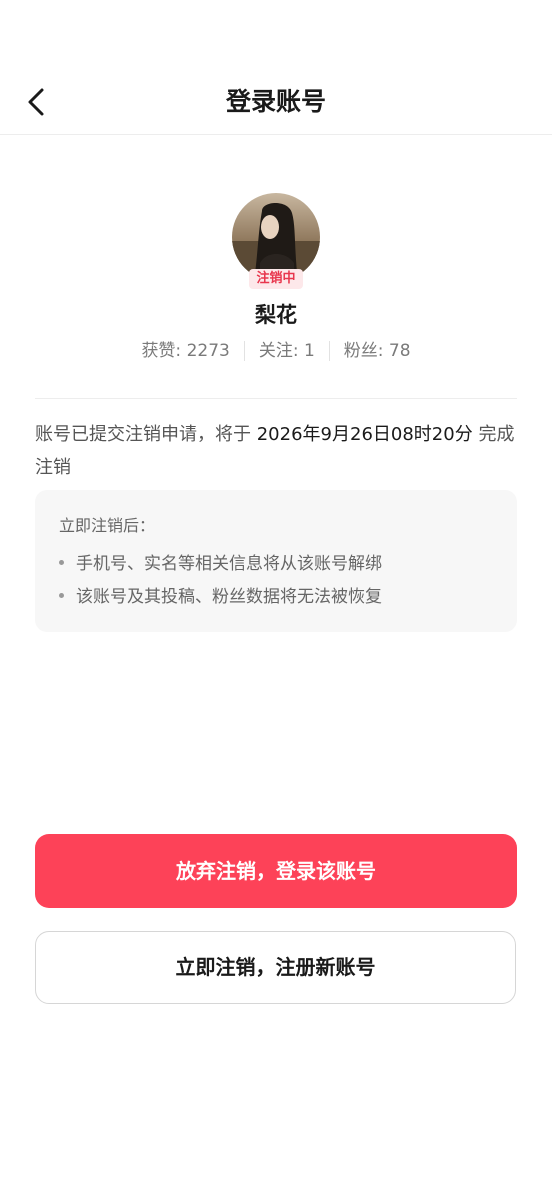 This screenshot has width=552, height=1200. What do you see at coordinates (377, 351) in the screenshot?
I see `followers-count: 粉丝: 78` at bounding box center [377, 351].